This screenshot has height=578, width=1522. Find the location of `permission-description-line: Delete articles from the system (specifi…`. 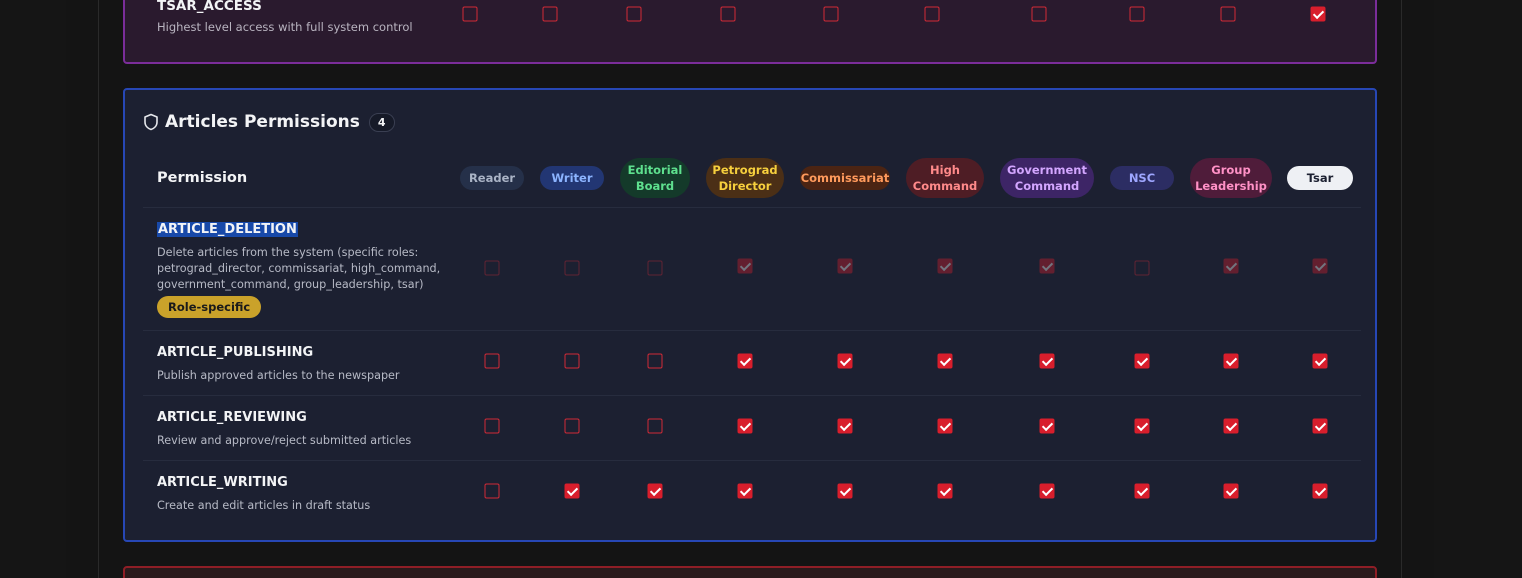

permission-description-line: Delete articles from the system (specifi… is located at coordinates (288, 252).